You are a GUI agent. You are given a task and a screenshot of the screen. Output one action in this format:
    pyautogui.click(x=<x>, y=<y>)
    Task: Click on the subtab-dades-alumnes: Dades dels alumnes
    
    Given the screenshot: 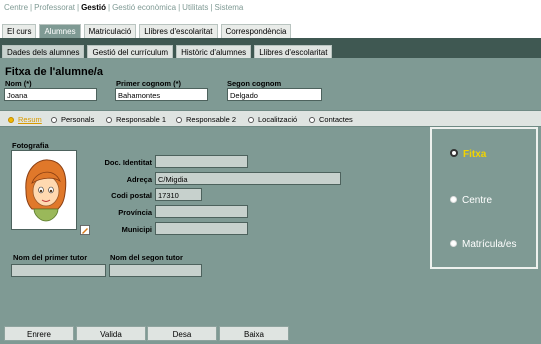 What is the action you would take?
    pyautogui.click(x=43, y=51)
    